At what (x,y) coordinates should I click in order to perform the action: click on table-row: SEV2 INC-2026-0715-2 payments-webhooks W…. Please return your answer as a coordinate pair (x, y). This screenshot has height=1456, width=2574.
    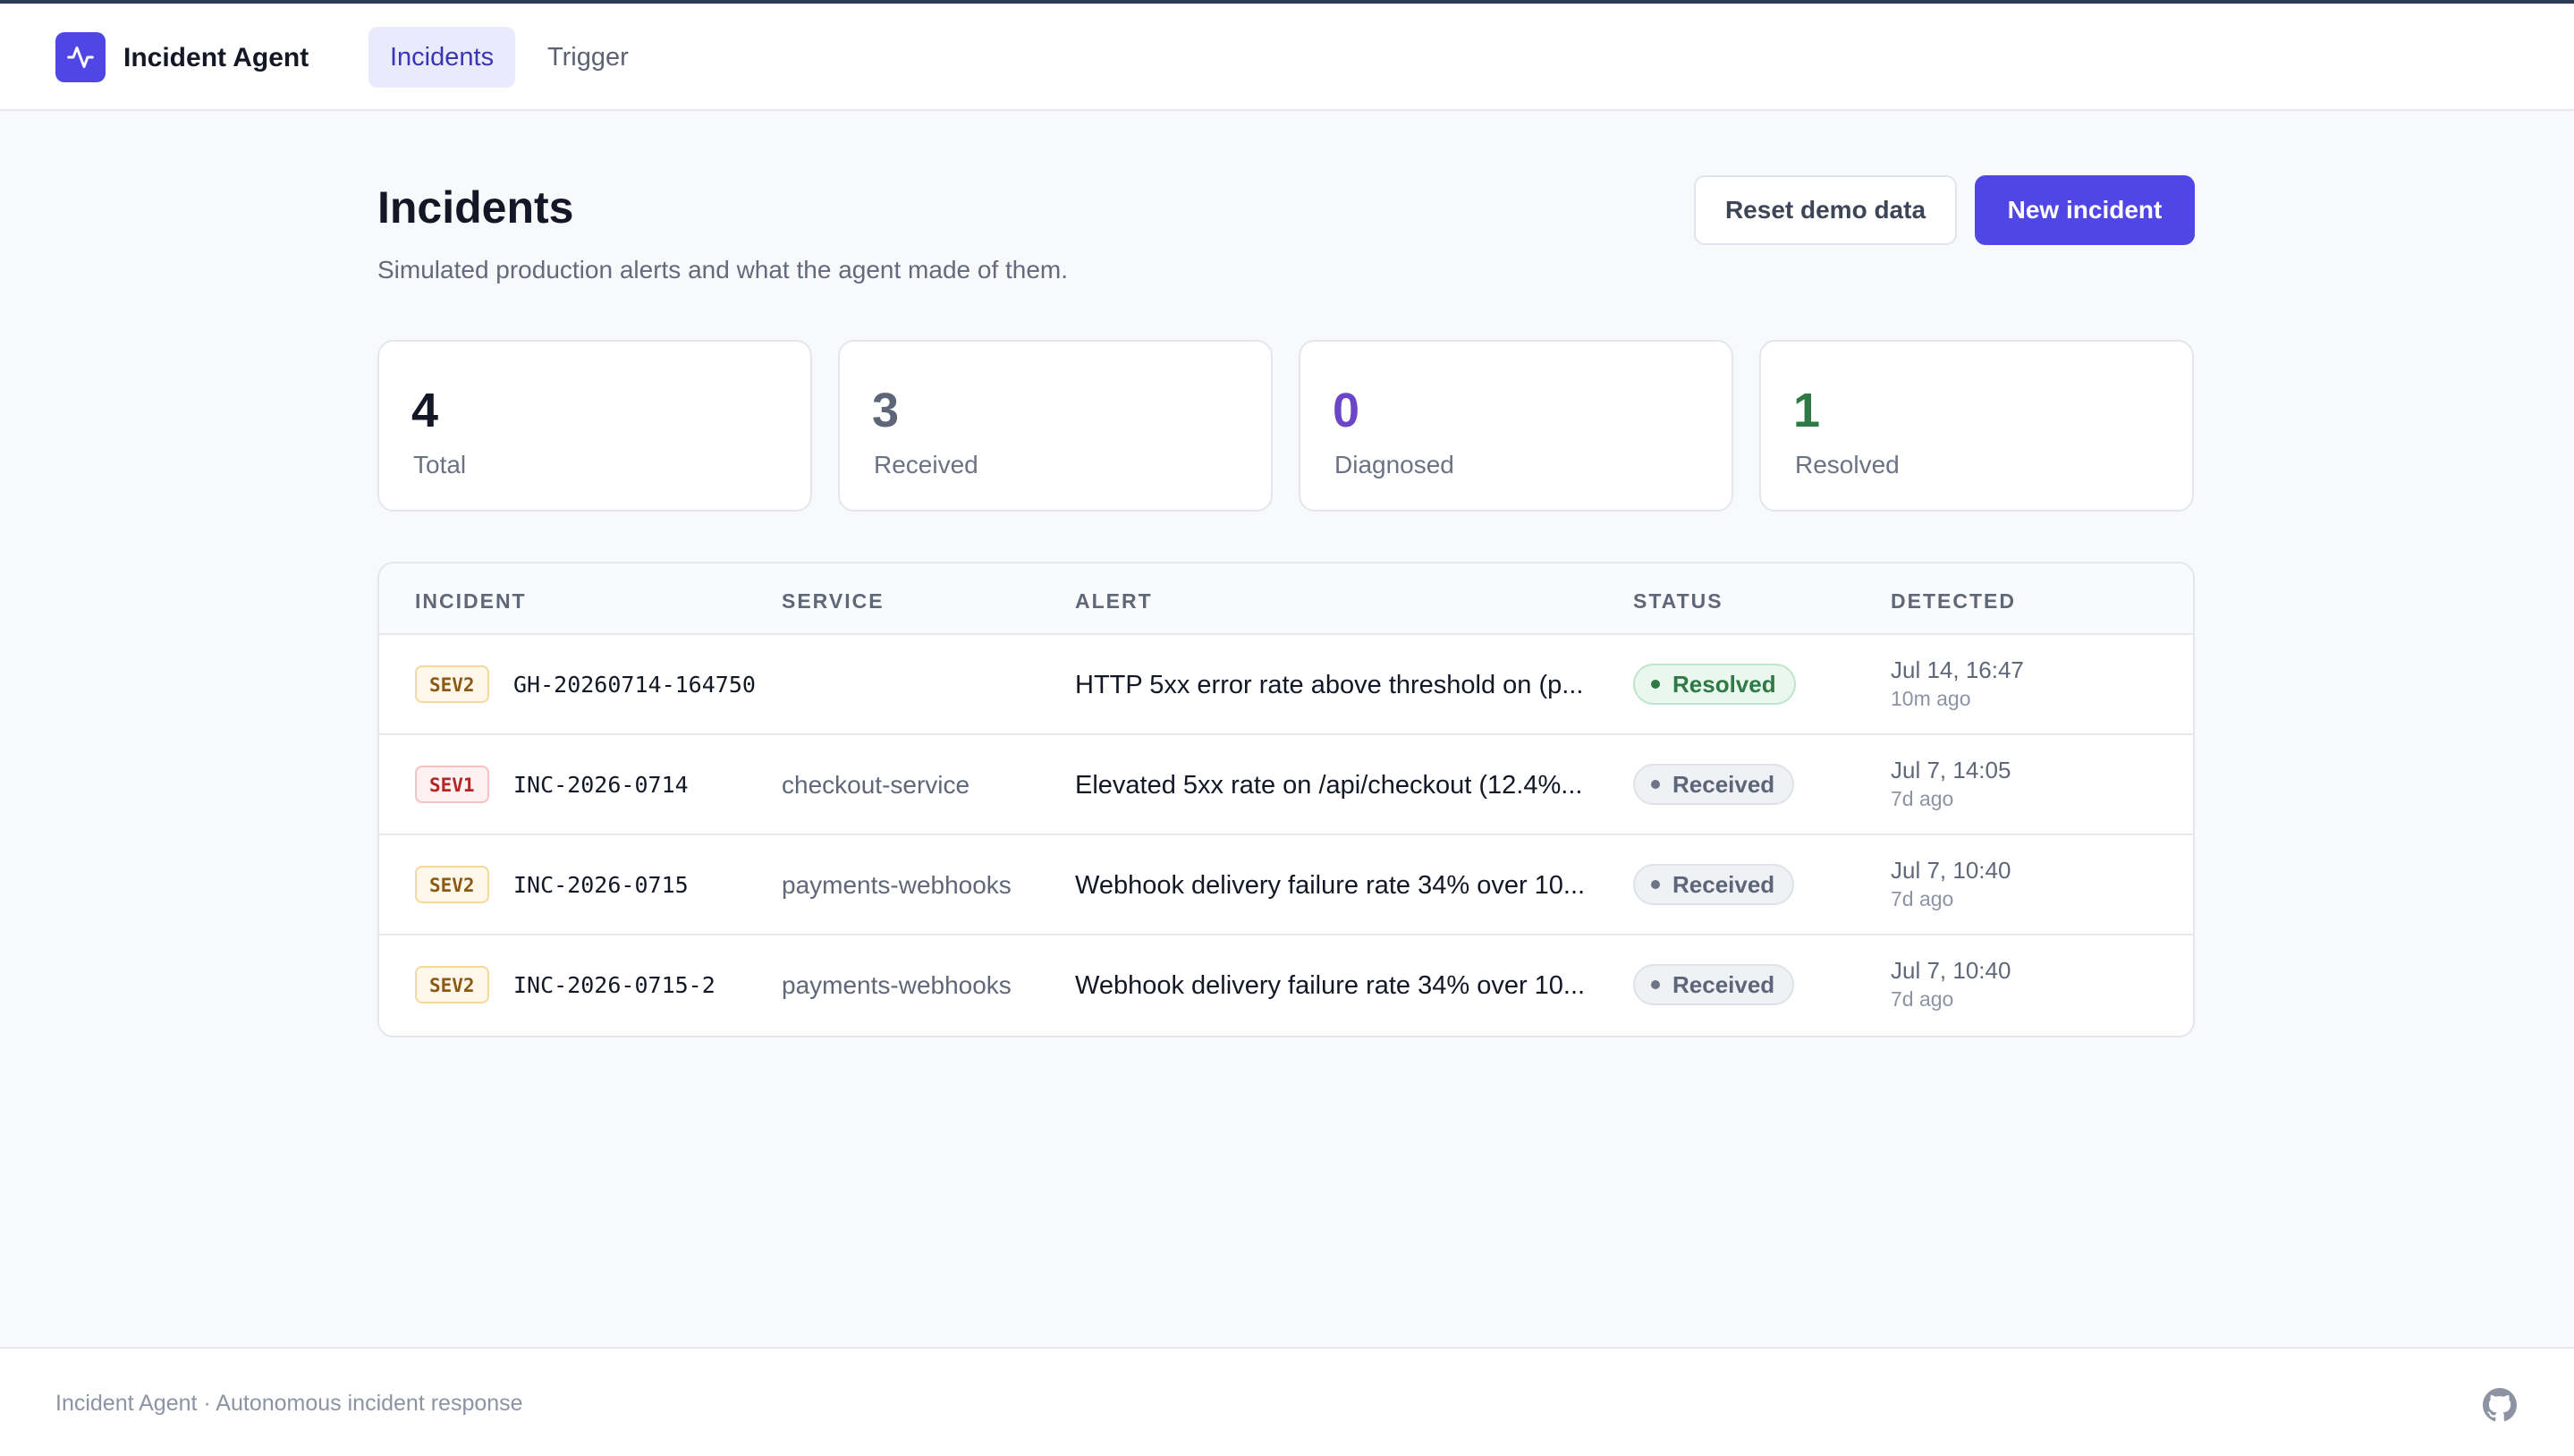
    Looking at the image, I should click on (1286, 985).